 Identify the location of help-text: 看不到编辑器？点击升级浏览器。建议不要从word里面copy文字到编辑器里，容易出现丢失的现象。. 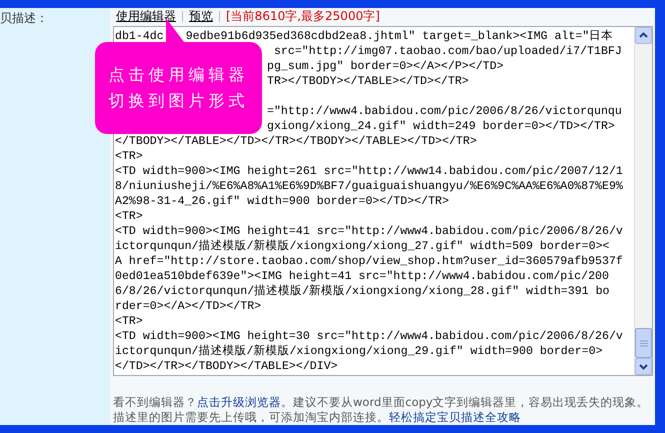
(381, 402).